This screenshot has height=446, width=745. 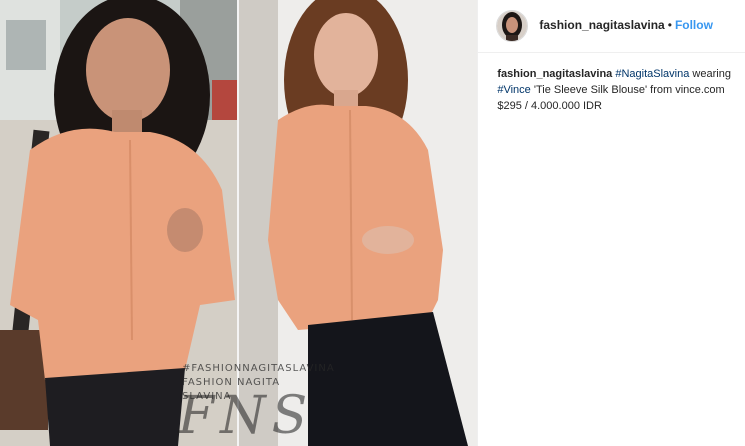 I want to click on hashtag-vince-link: #Vince, so click(x=513, y=90).